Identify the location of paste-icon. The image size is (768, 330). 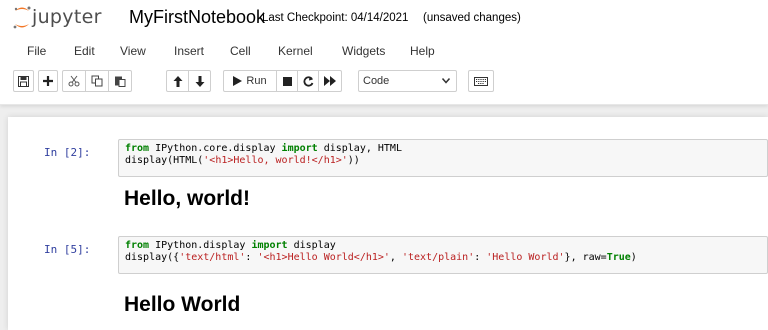
(120, 81).